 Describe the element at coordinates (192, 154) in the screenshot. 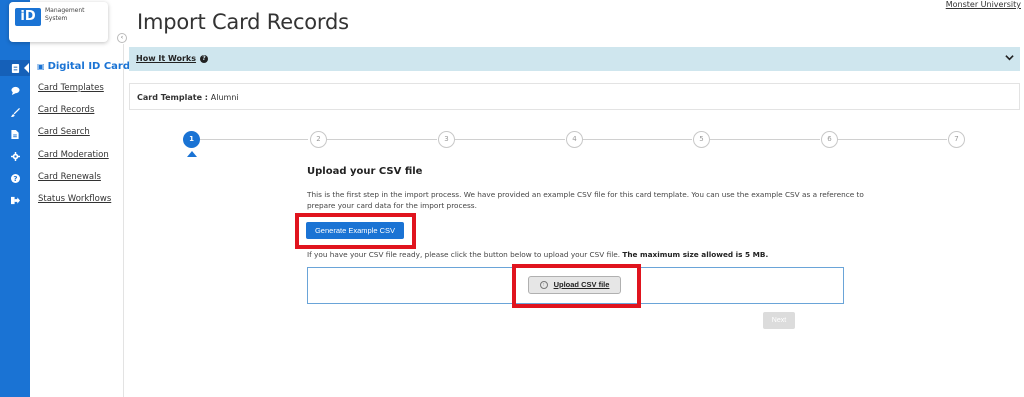

I see `active-step-pointer` at that location.